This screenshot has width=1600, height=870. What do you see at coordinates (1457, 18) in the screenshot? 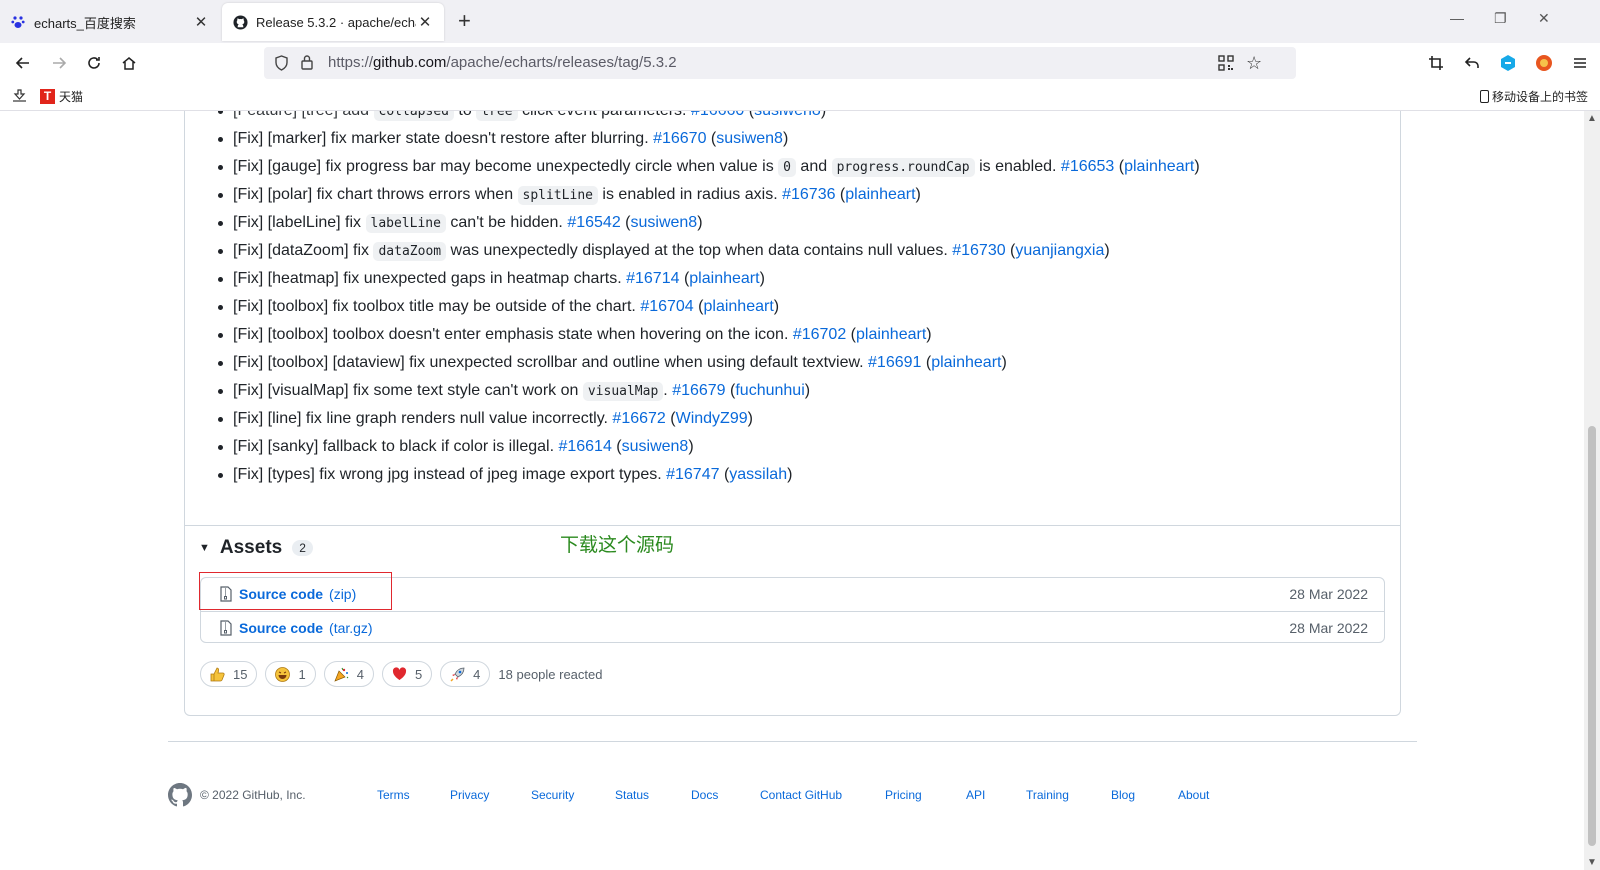
I see `minimize-icon: —` at bounding box center [1457, 18].